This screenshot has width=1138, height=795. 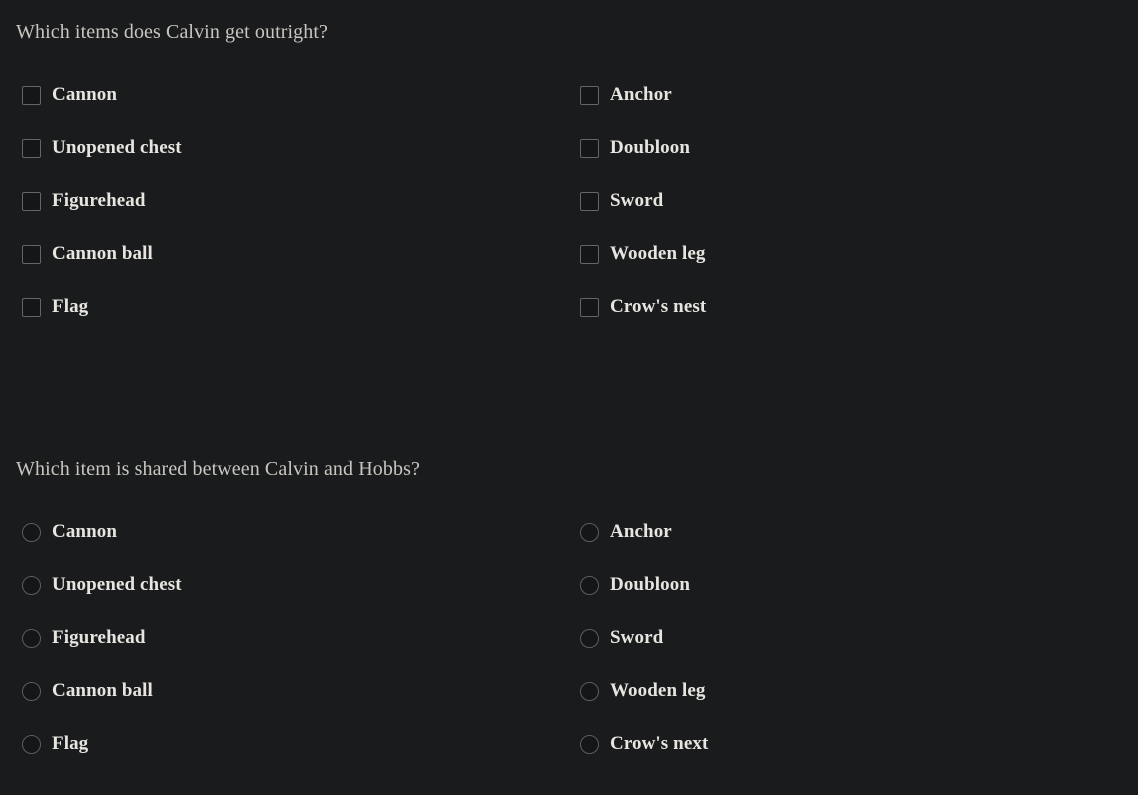 I want to click on option-label: Crow's next, so click(x=659, y=743).